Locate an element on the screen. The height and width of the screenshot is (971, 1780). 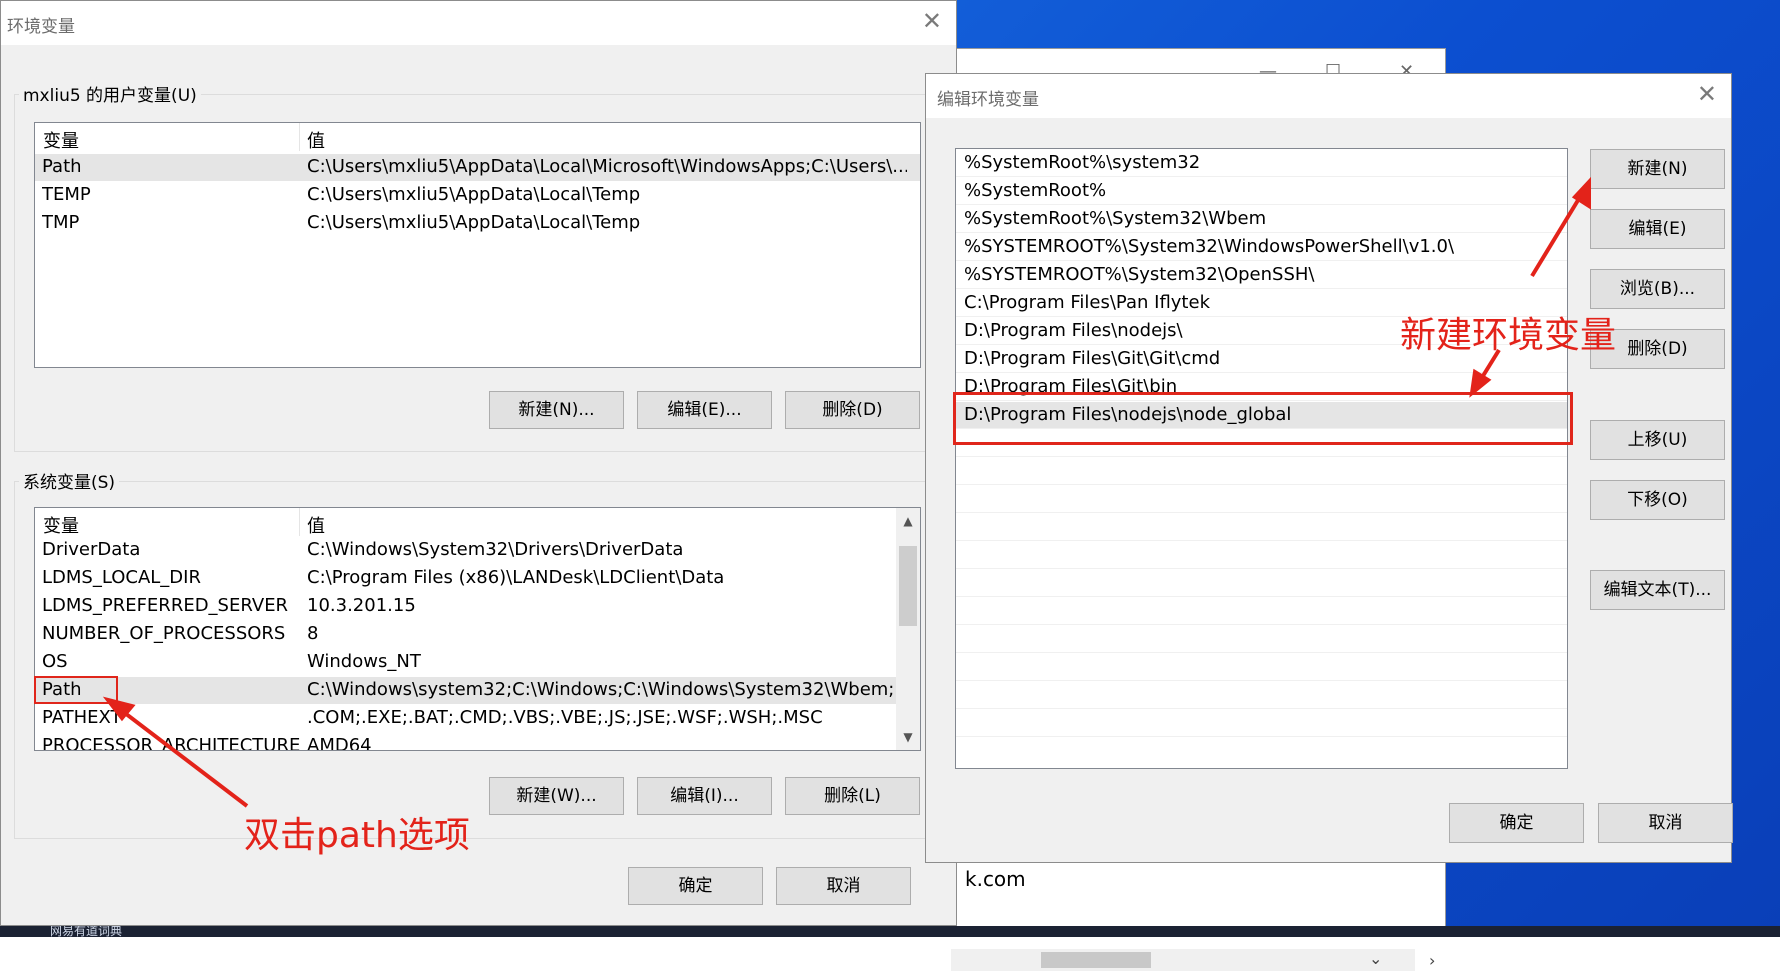
annotation-new-env-variable: 新建环境变量 is located at coordinates (1508, 335).